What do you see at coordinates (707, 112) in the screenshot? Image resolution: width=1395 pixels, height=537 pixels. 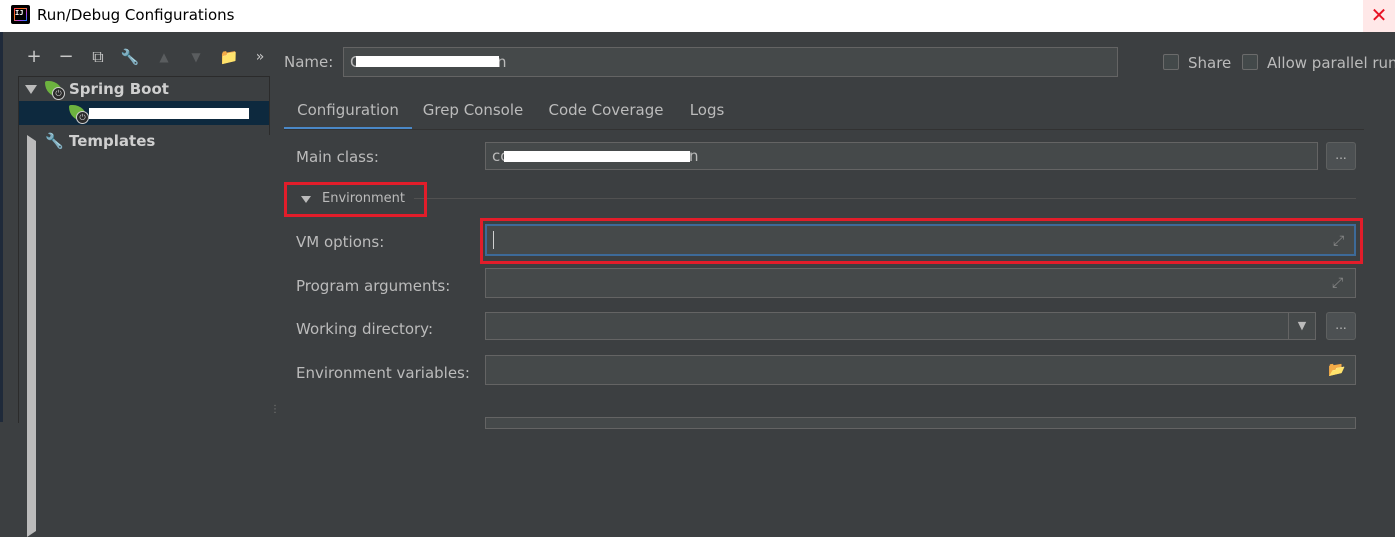 I see `tab-logs: Logs` at bounding box center [707, 112].